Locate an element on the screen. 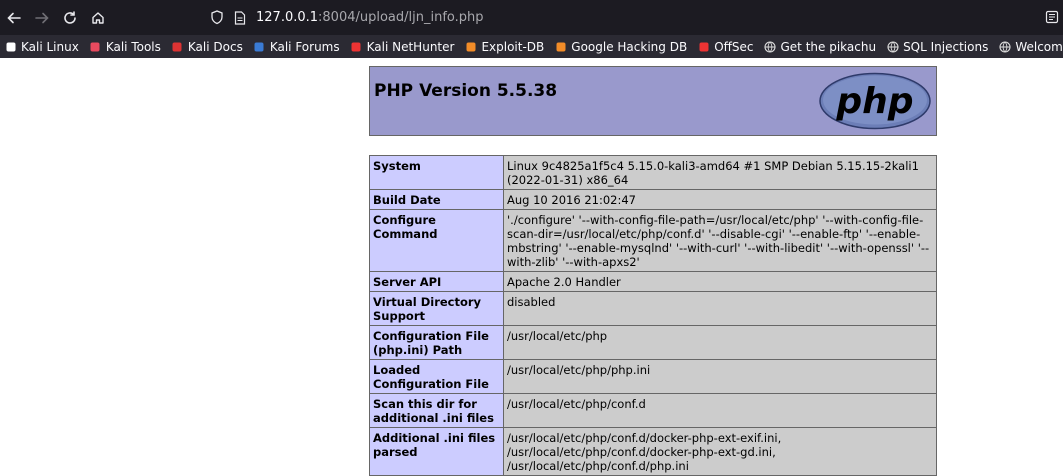 The image size is (1063, 476). bookmark-item: Kali Linux is located at coordinates (42, 47).